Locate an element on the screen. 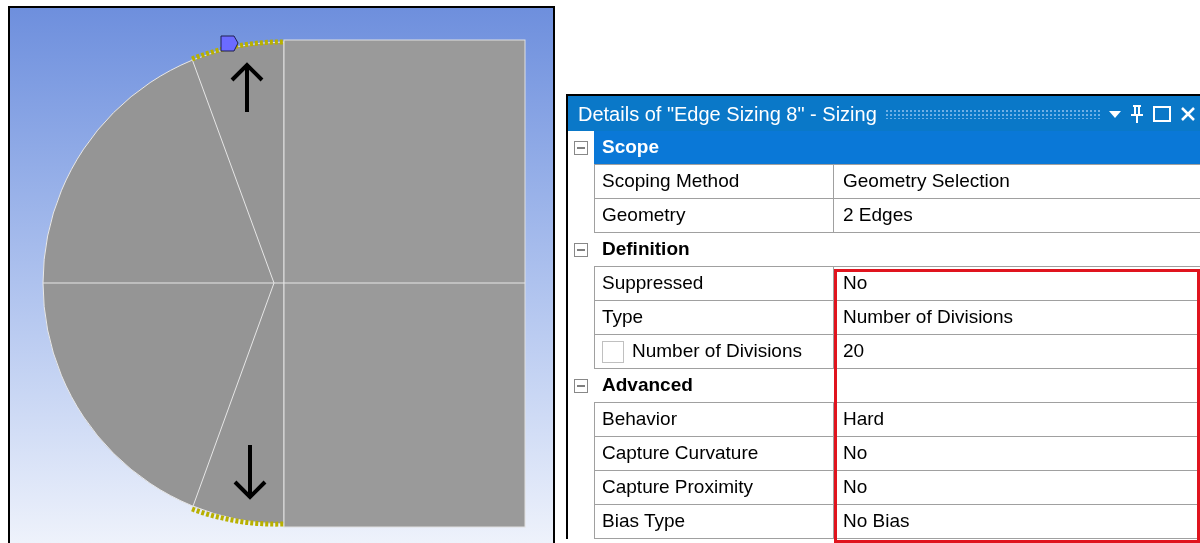 The image size is (1200, 543). property-value: 20 is located at coordinates (854, 351).